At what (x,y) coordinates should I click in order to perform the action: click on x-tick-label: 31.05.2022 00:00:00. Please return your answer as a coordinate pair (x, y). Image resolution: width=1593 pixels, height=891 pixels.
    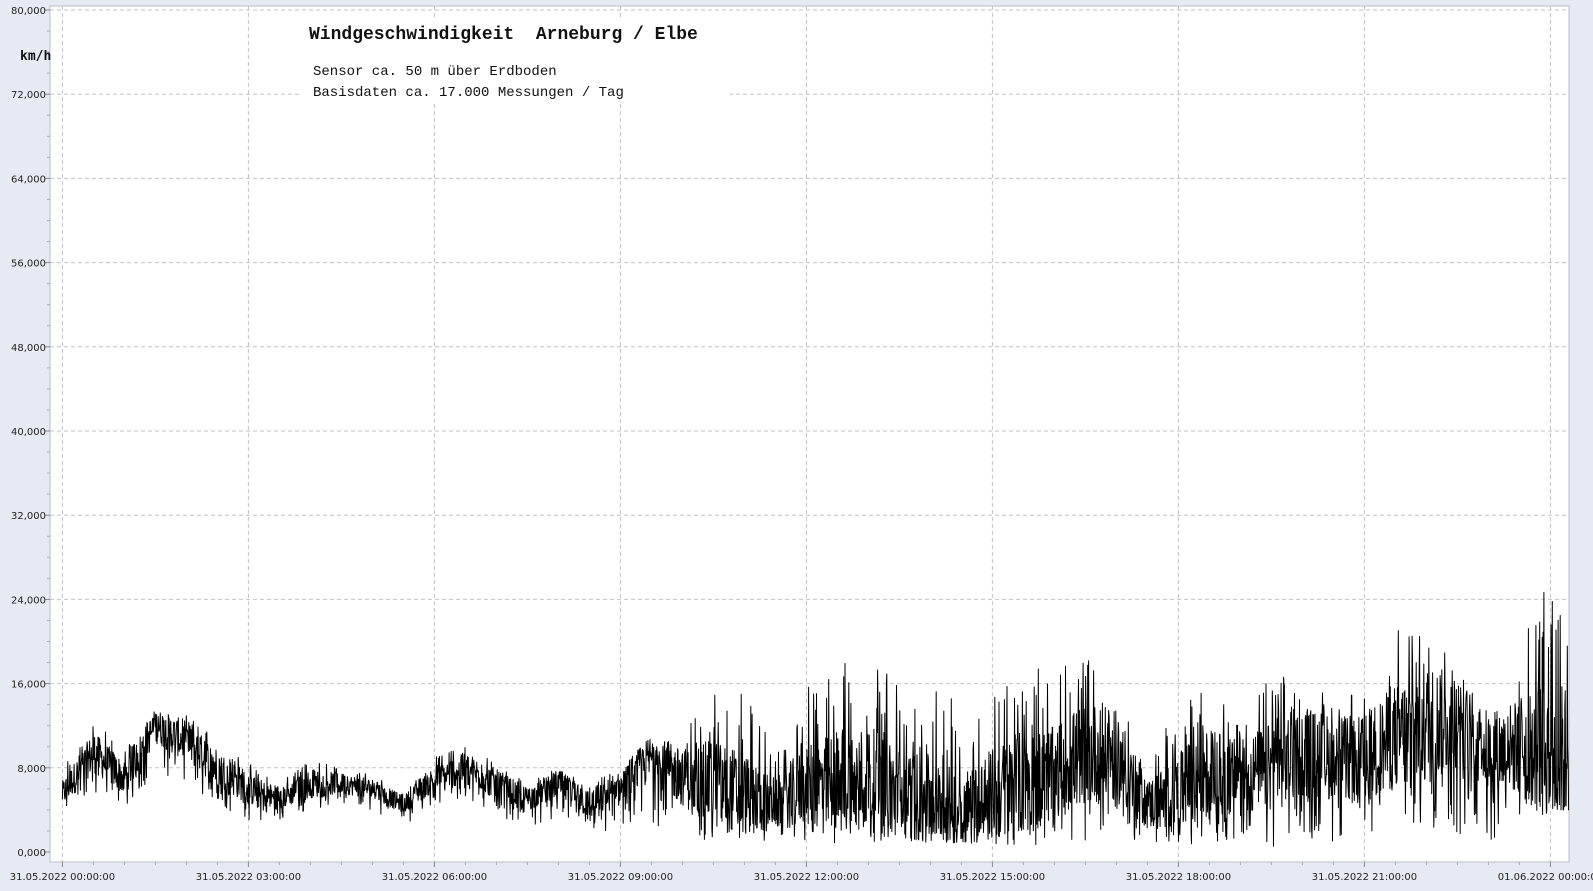
    Looking at the image, I should click on (62, 877).